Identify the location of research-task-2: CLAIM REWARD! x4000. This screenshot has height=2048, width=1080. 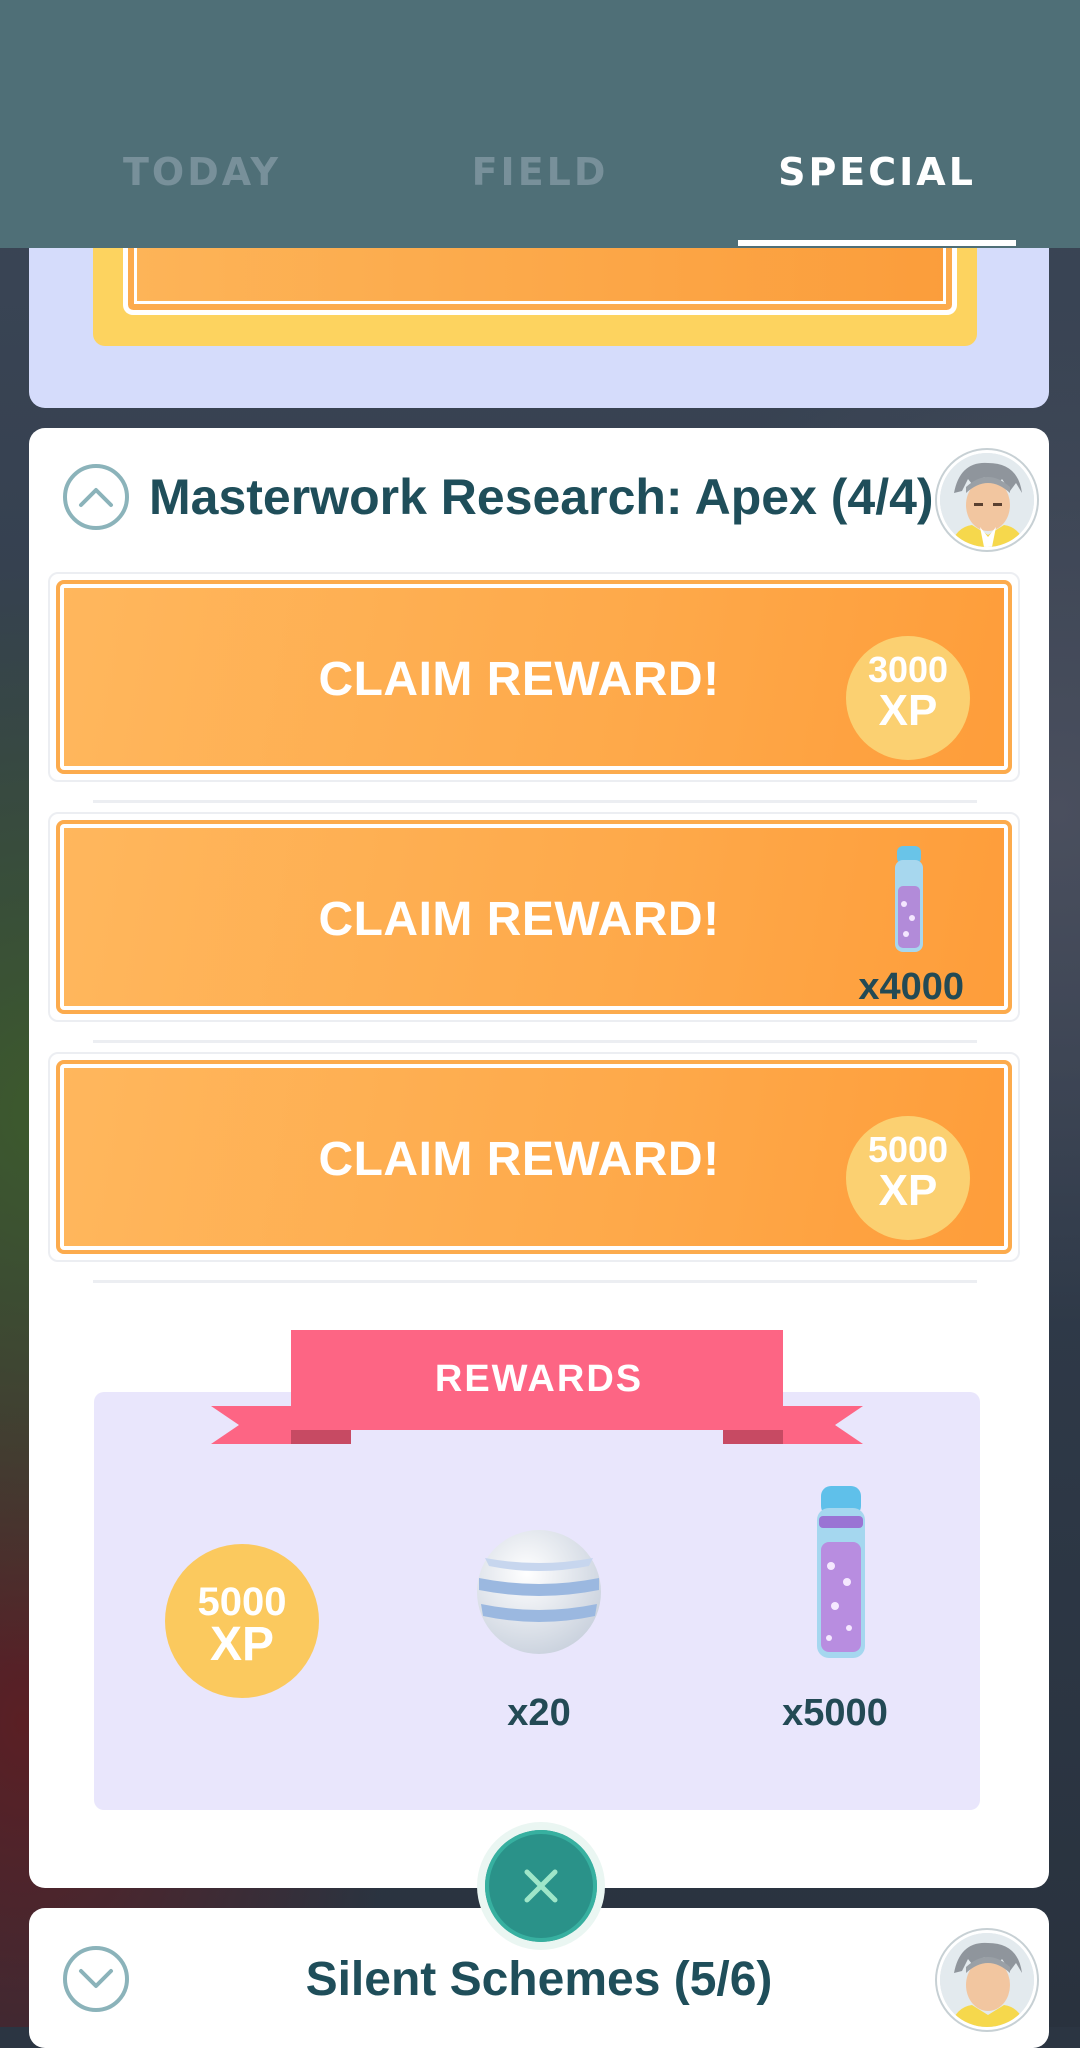
(534, 917).